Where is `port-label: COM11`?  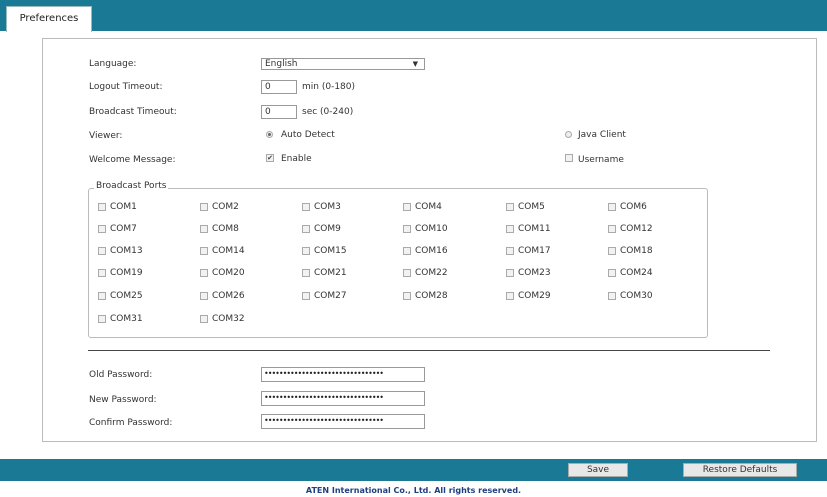
port-label: COM11 is located at coordinates (534, 229).